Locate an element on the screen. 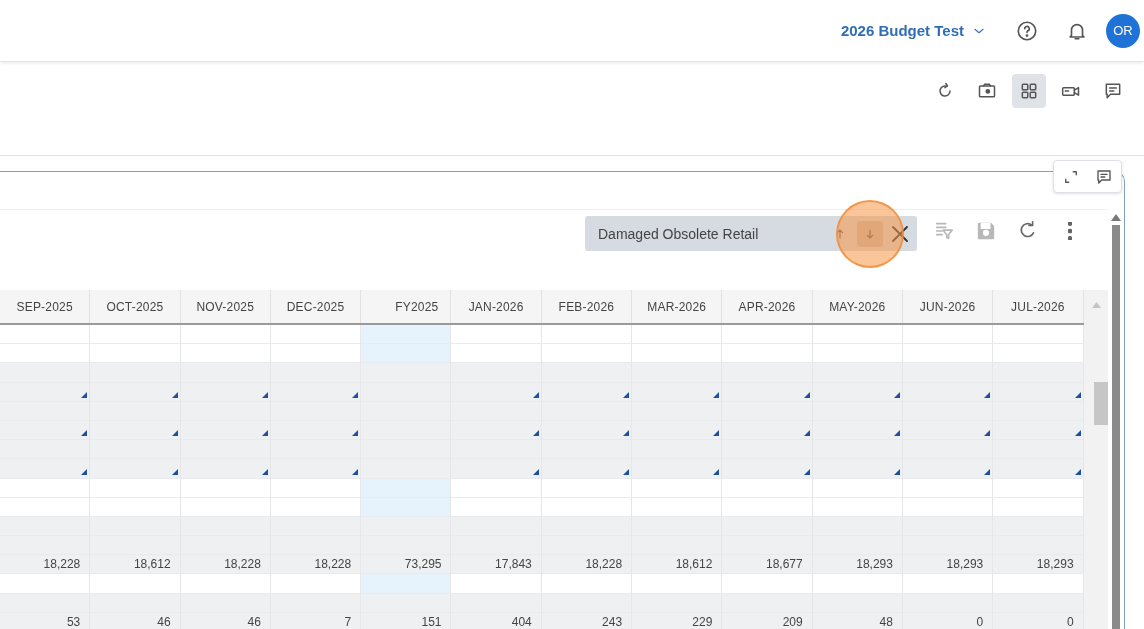 The width and height of the screenshot is (1144, 629). comment-button is located at coordinates (1104, 176).